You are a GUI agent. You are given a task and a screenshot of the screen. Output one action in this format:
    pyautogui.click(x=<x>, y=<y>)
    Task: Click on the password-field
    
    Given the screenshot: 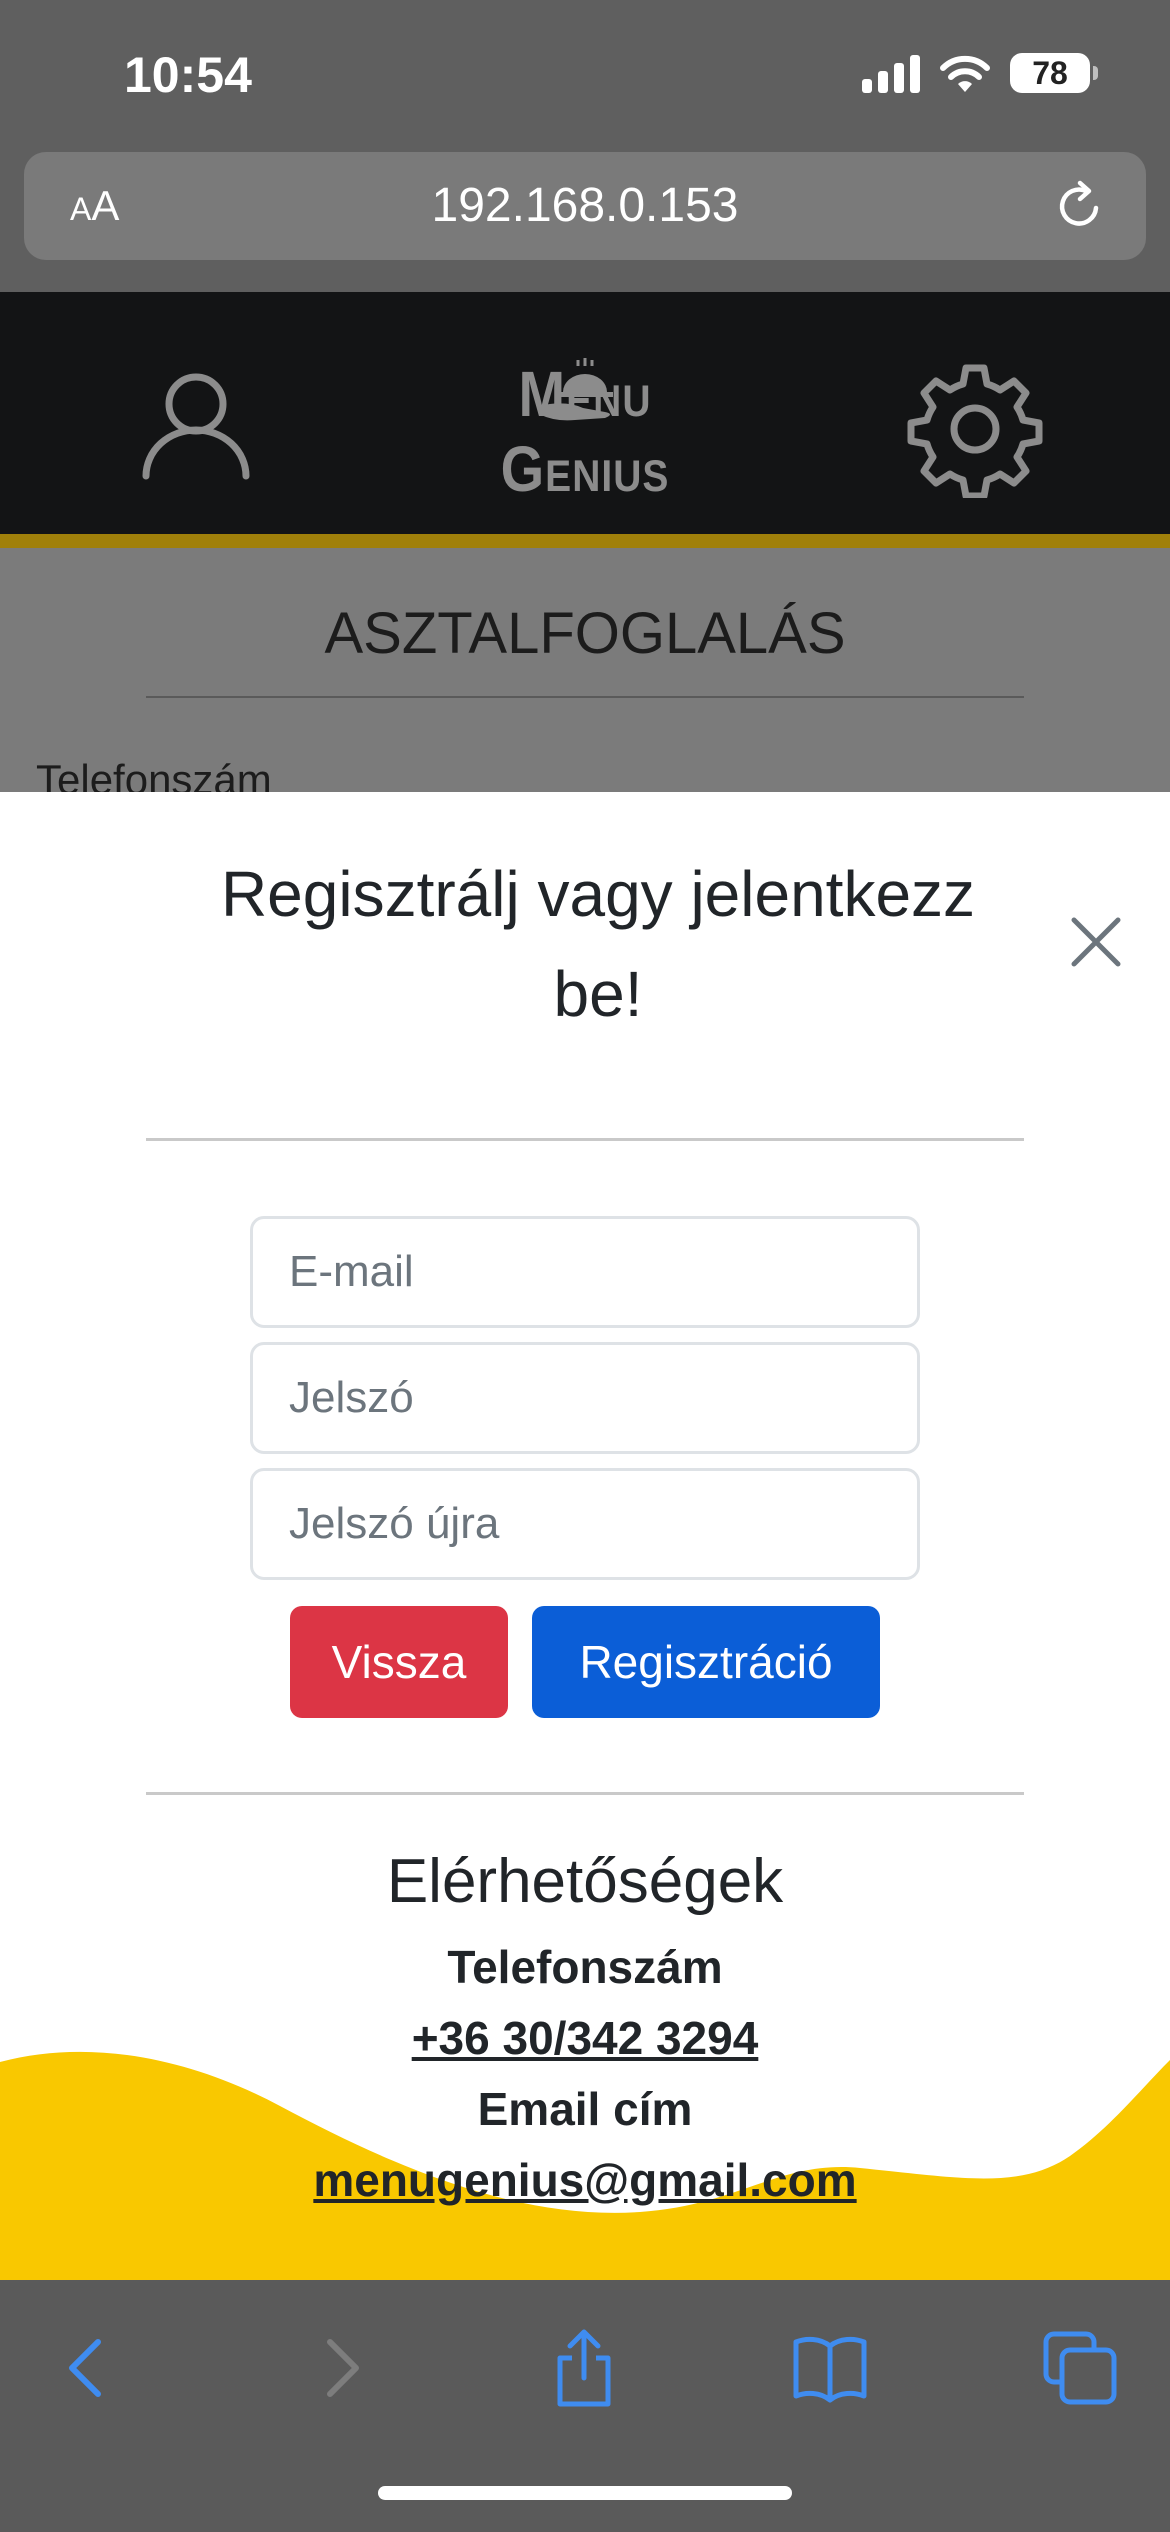 What is the action you would take?
    pyautogui.click(x=585, y=1398)
    